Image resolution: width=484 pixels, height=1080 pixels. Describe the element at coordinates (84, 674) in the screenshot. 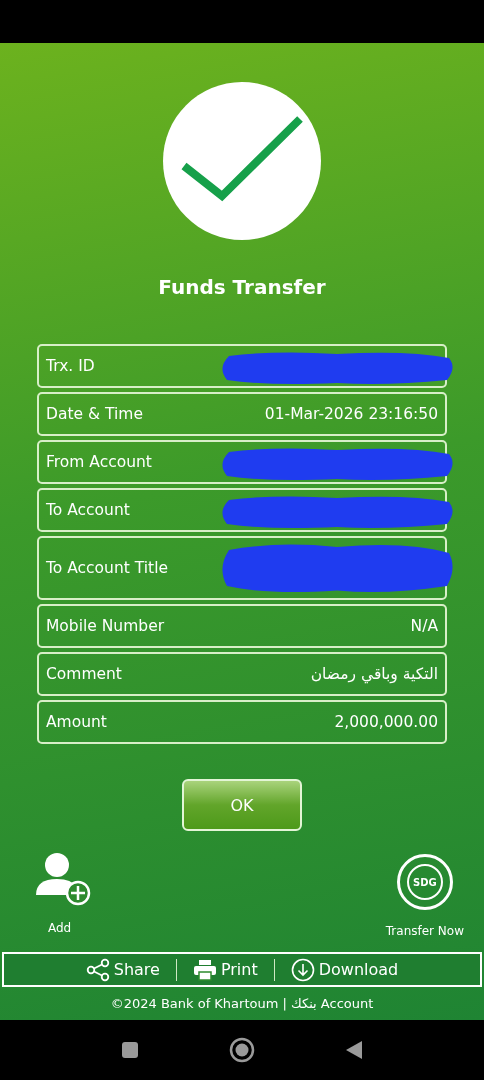

I see `row-label: Comment` at that location.